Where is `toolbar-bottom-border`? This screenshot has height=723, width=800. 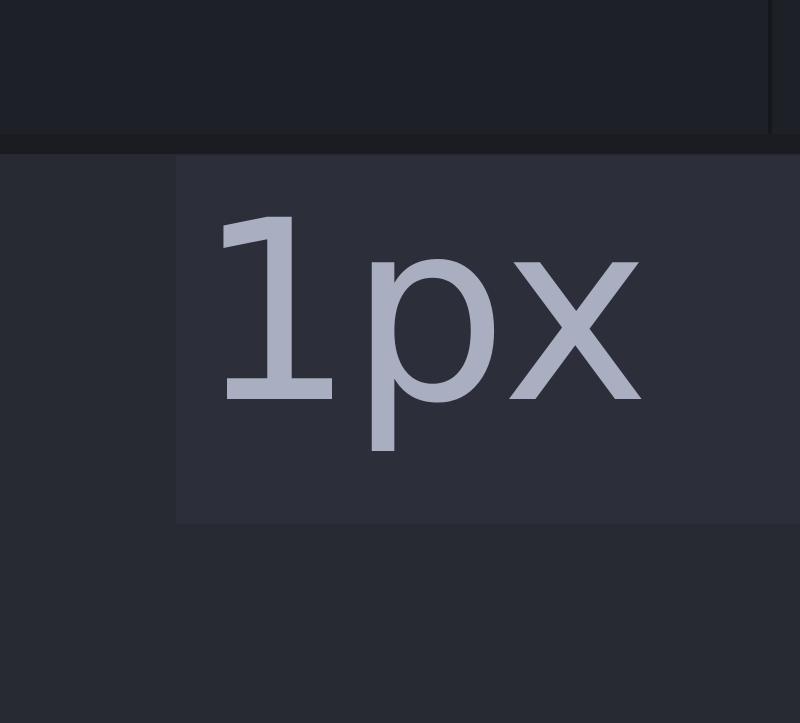
toolbar-bottom-border is located at coordinates (400, 144).